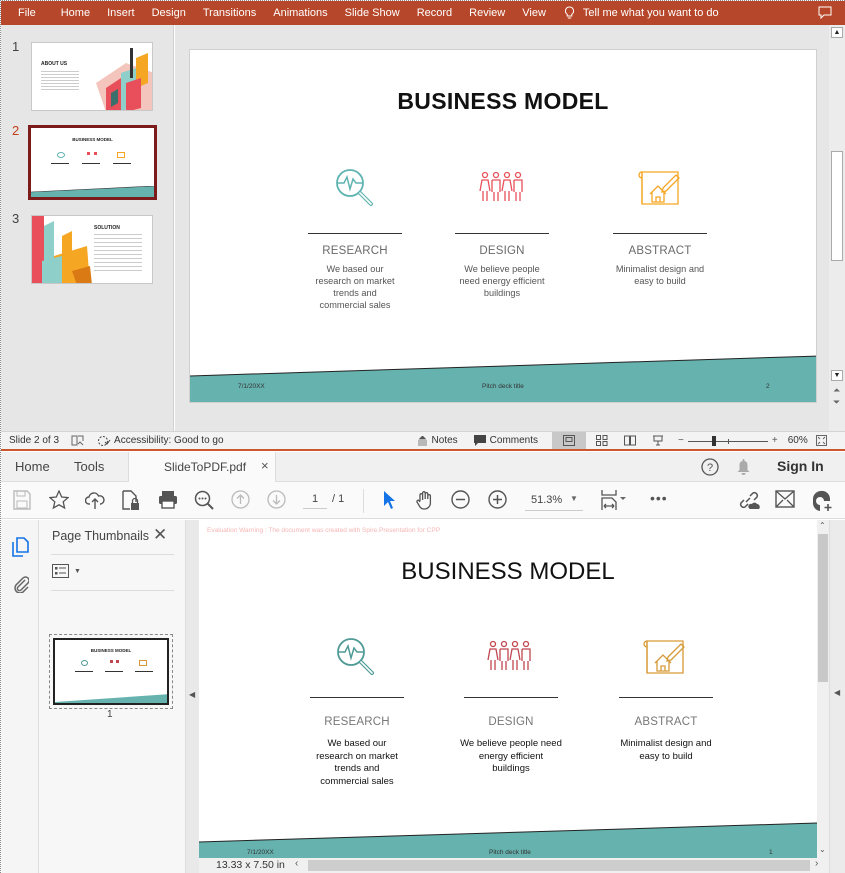 Image resolution: width=845 pixels, height=873 pixels. I want to click on tell-me-box: Tell me what you want to do, so click(641, 13).